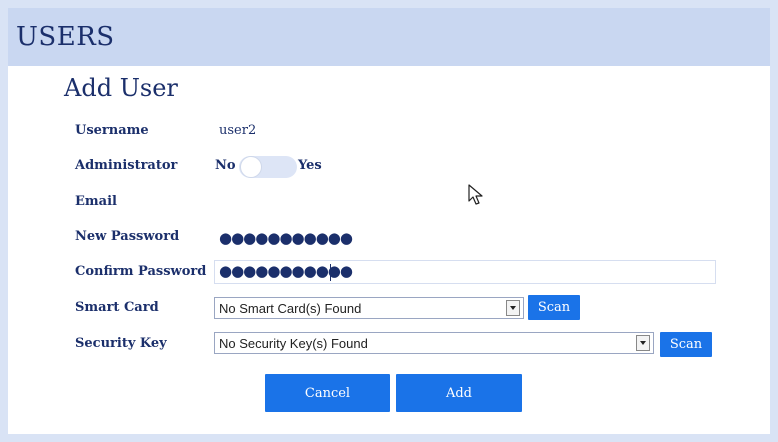 The image size is (778, 442). What do you see at coordinates (330, 272) in the screenshot?
I see `text-caret` at bounding box center [330, 272].